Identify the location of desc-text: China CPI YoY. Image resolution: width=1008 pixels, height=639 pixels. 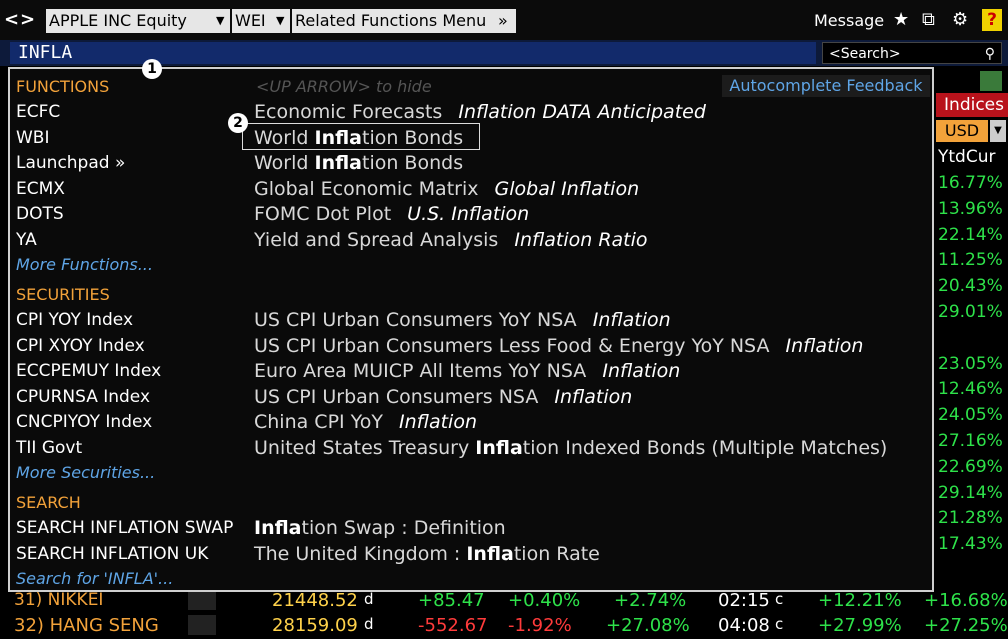
(318, 422).